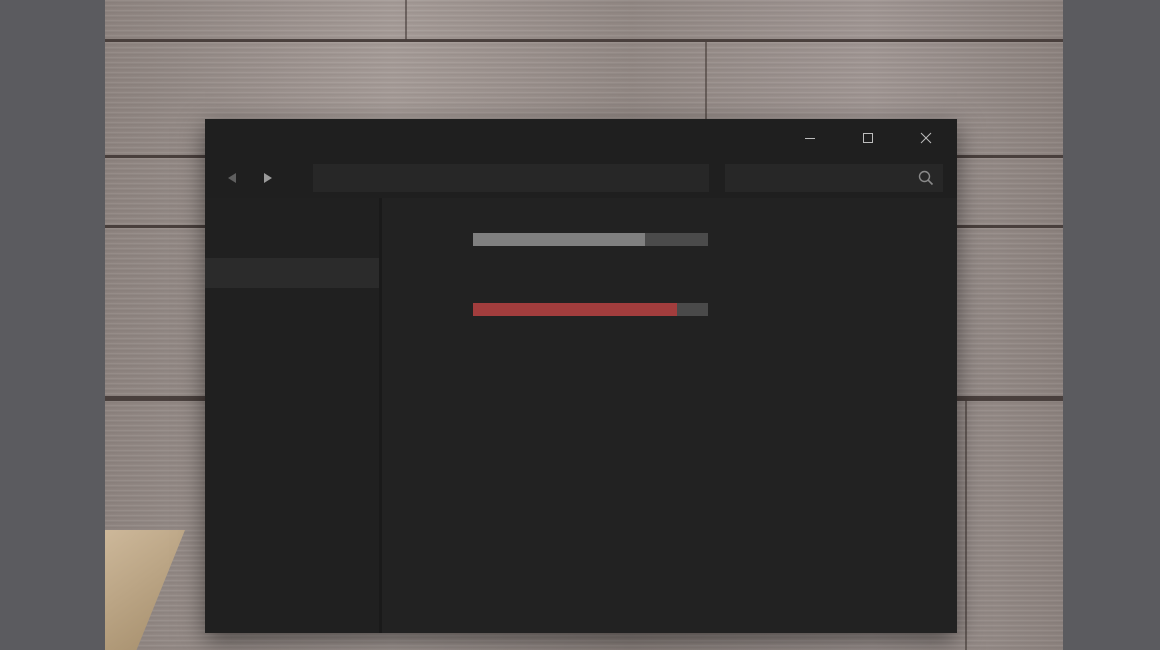  I want to click on close-icon, so click(926, 138).